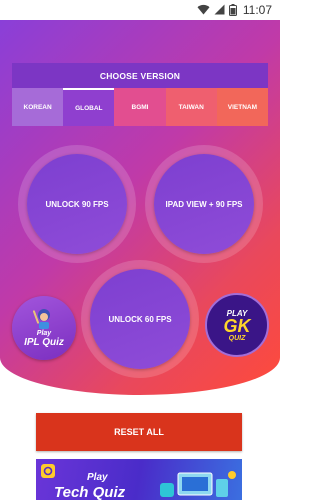 This screenshot has height=500, width=320. I want to click on tech-quiz-banner: Play Tech Quiz, so click(139, 479).